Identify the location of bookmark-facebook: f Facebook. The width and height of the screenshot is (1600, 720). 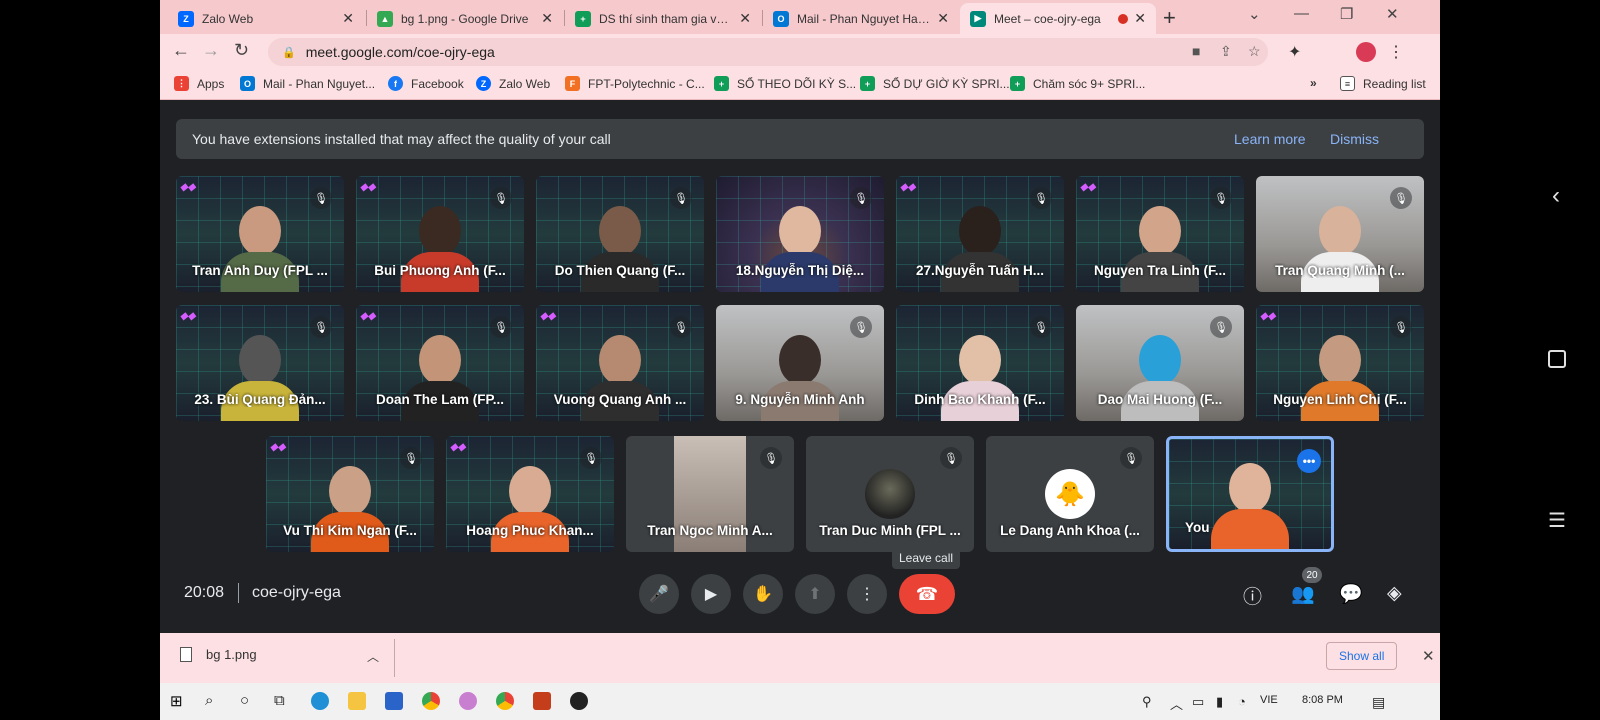
(426, 83).